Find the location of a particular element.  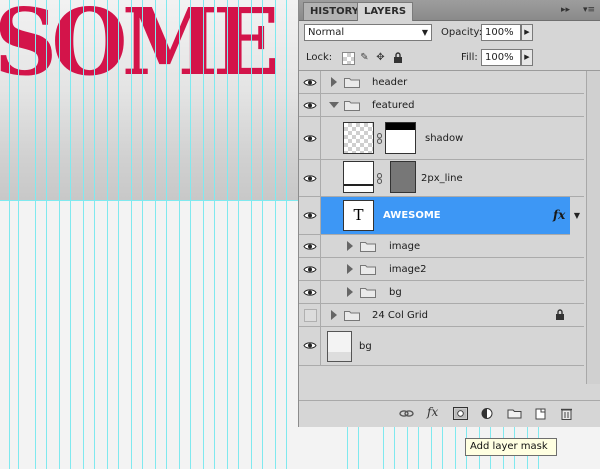

chevron-down-icon: ▼ is located at coordinates (424, 32).